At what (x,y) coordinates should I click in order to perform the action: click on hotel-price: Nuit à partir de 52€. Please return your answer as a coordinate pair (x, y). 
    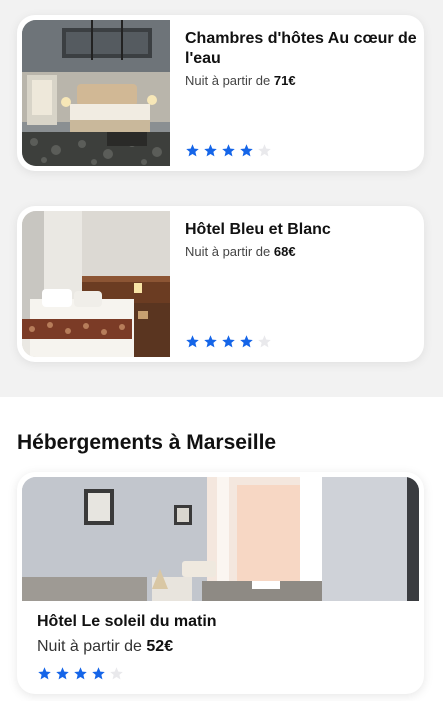
    Looking at the image, I should click on (105, 647).